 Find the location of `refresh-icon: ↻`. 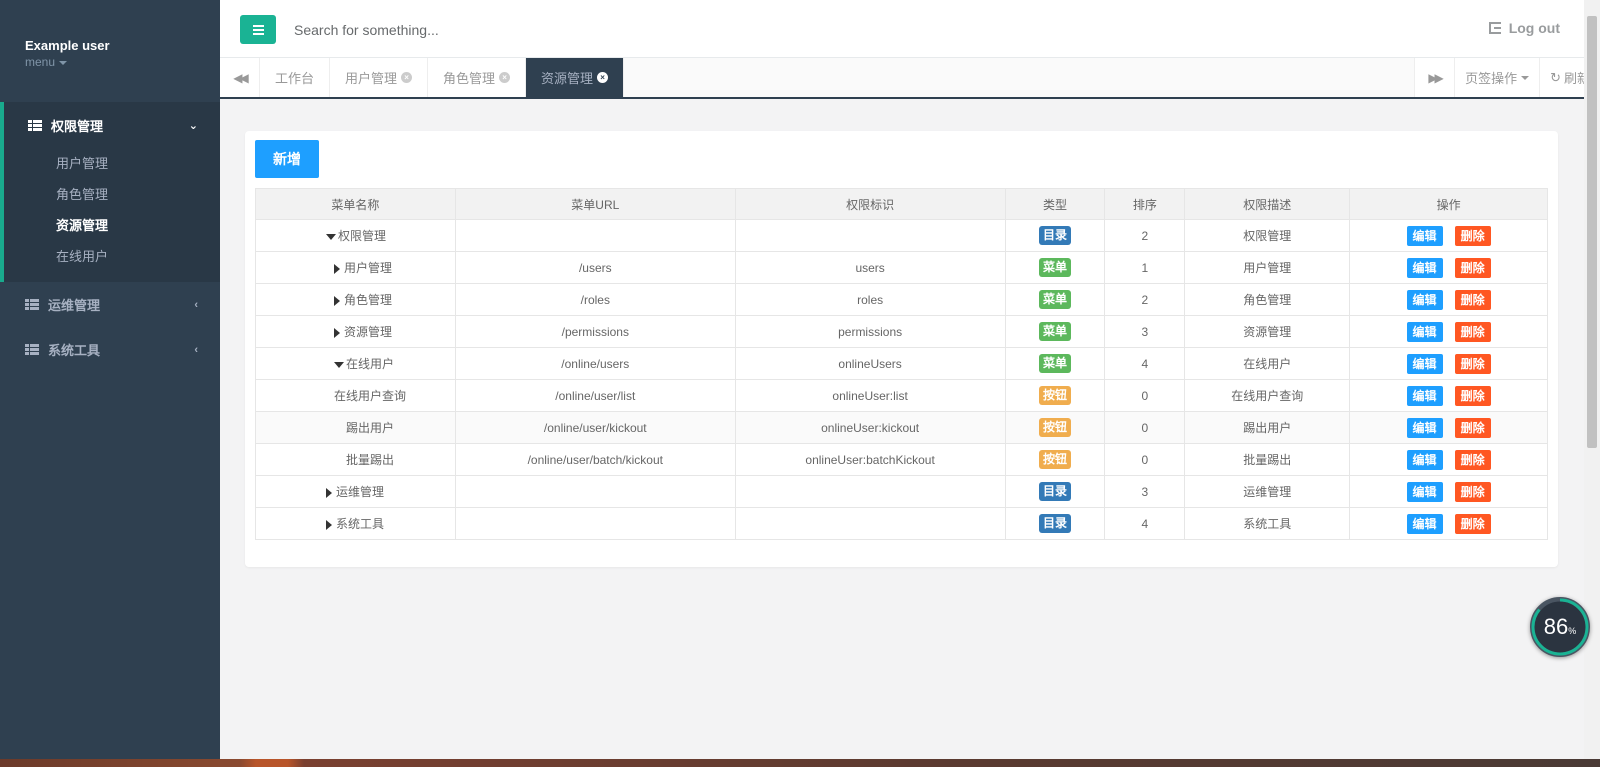

refresh-icon: ↻ is located at coordinates (1555, 77).